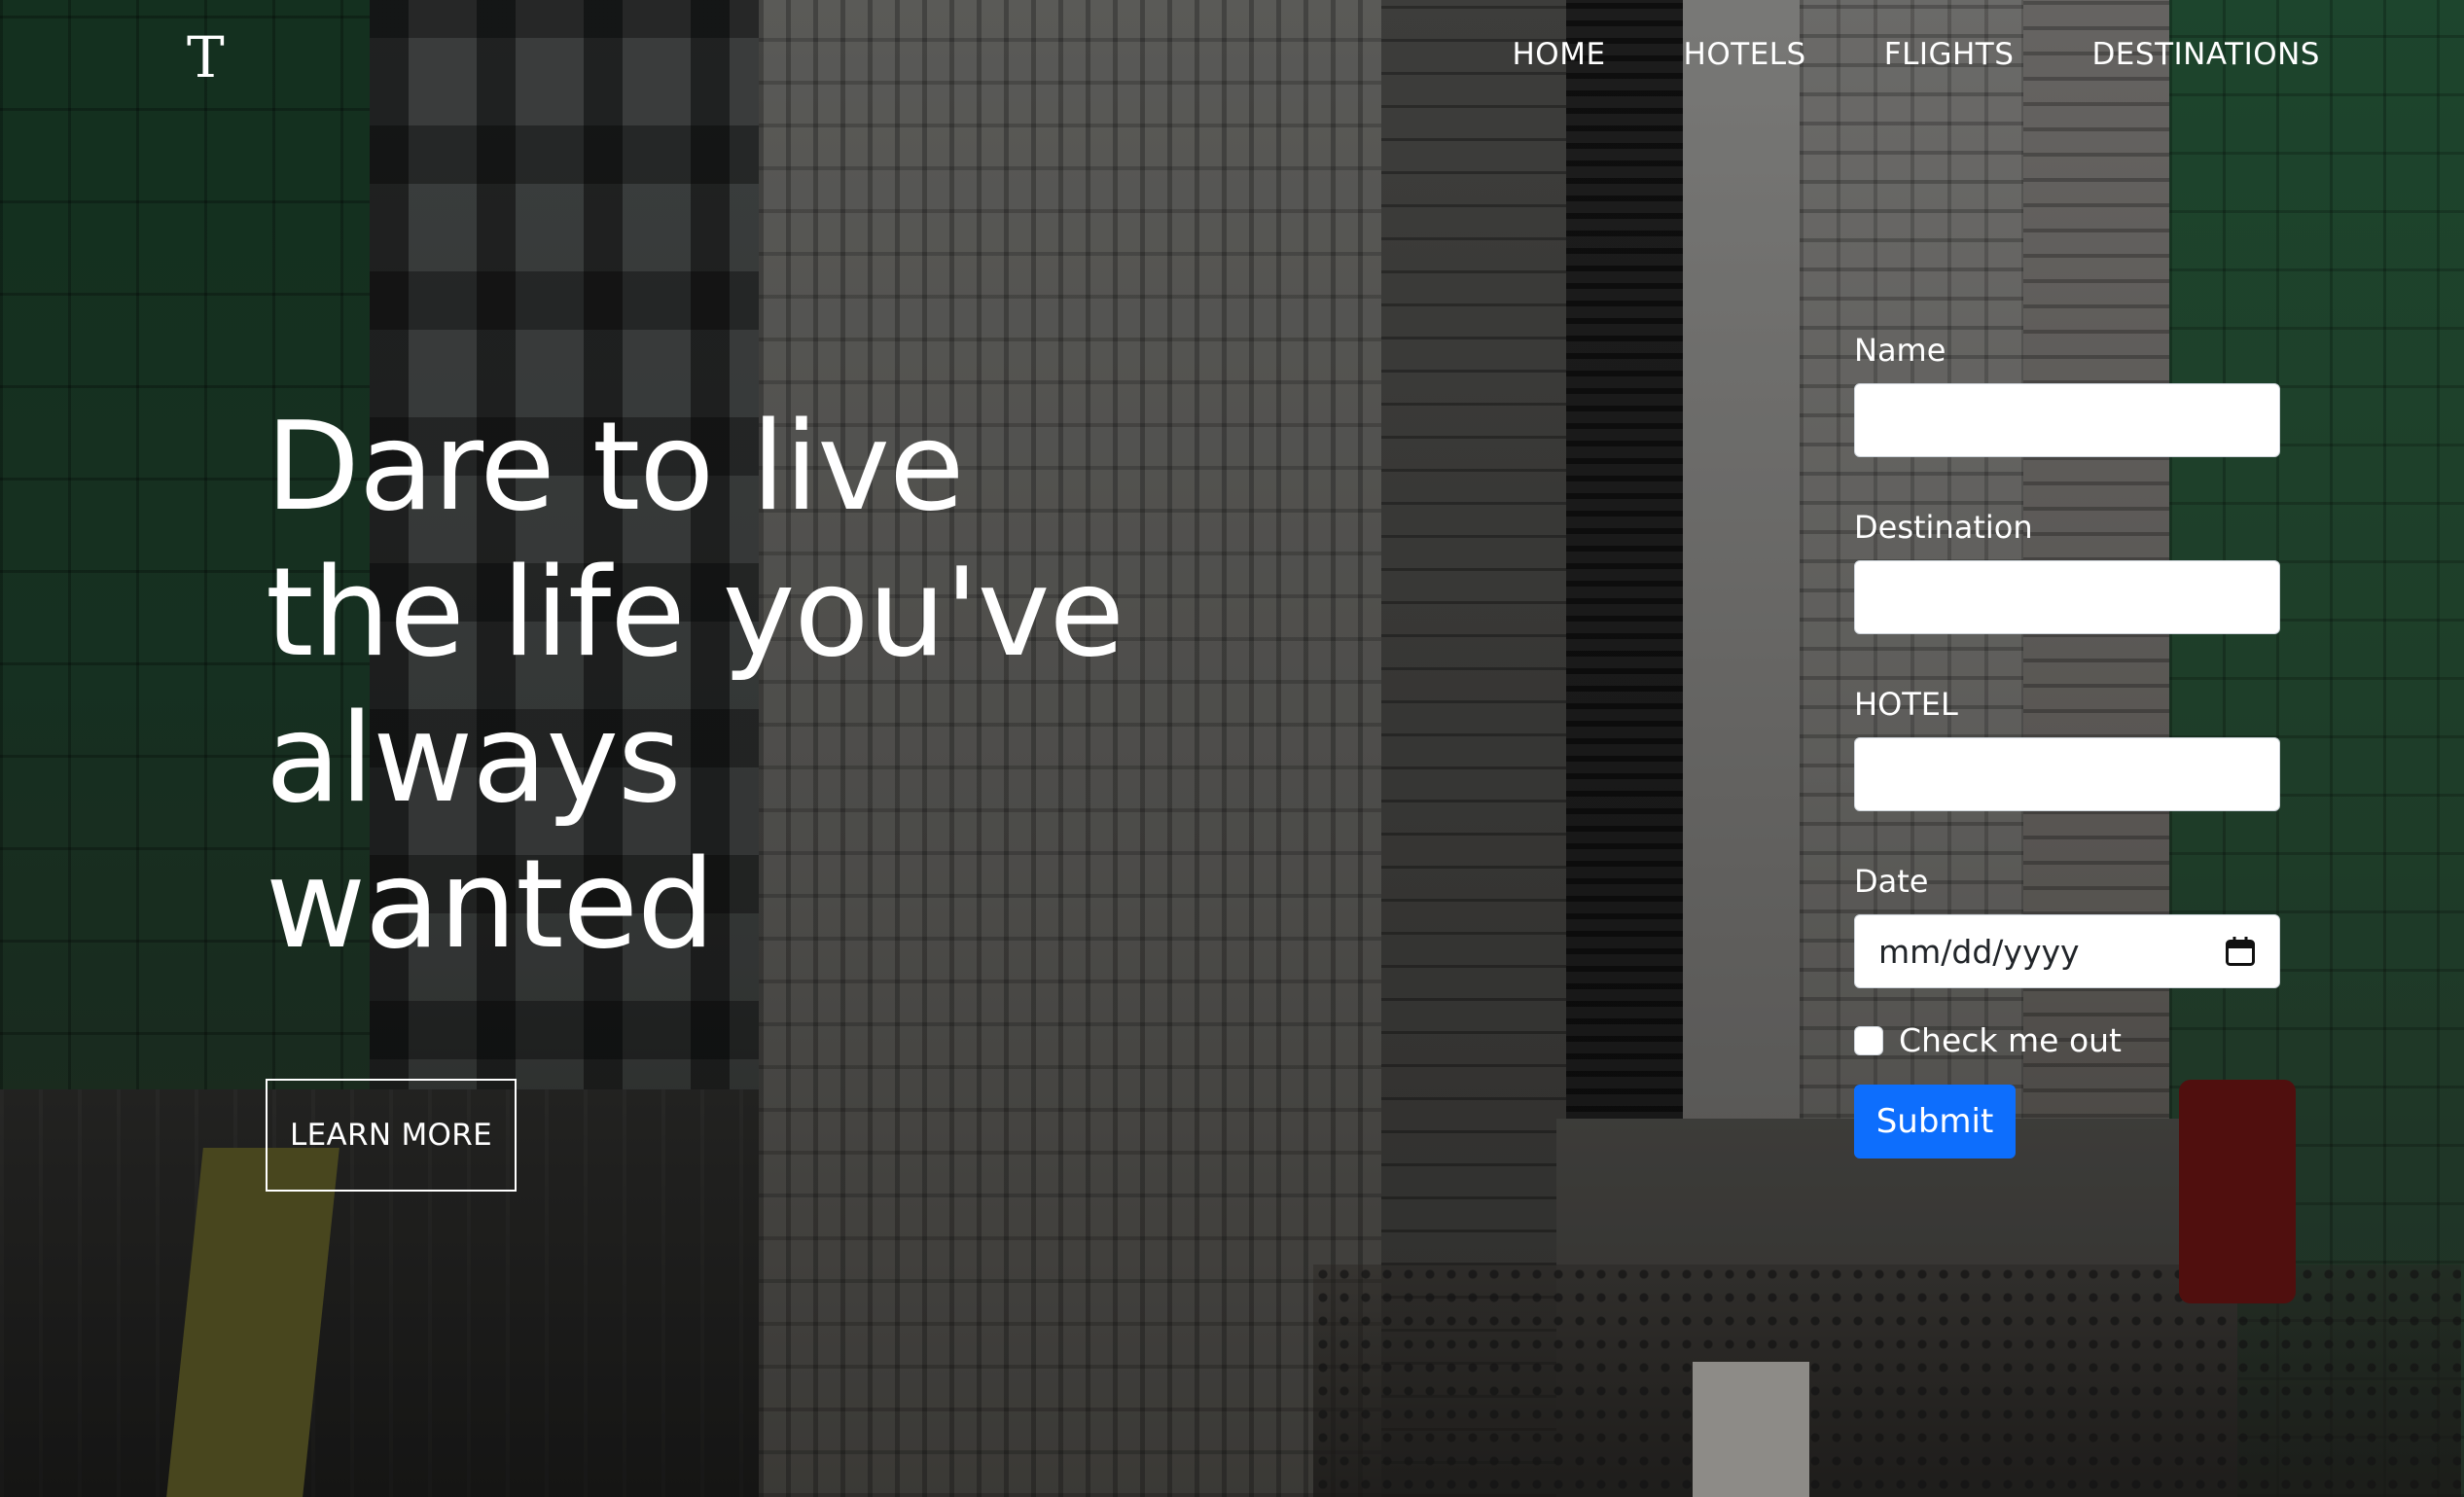  Describe the element at coordinates (695, 612) in the screenshot. I see `hero-title-line: the life you've` at that location.